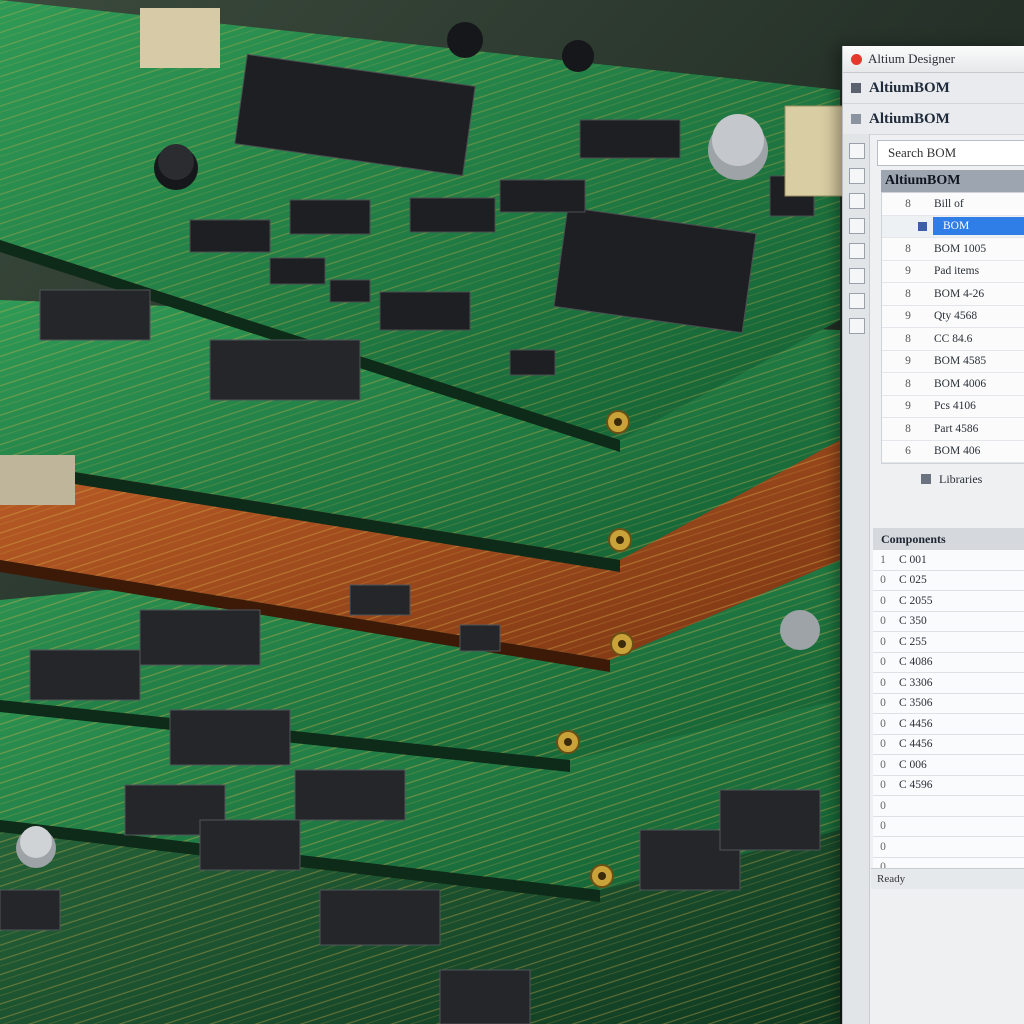 The width and height of the screenshot is (1024, 1024). Describe the element at coordinates (948, 662) in the screenshot. I see `list-item: 0 C 4086` at that location.